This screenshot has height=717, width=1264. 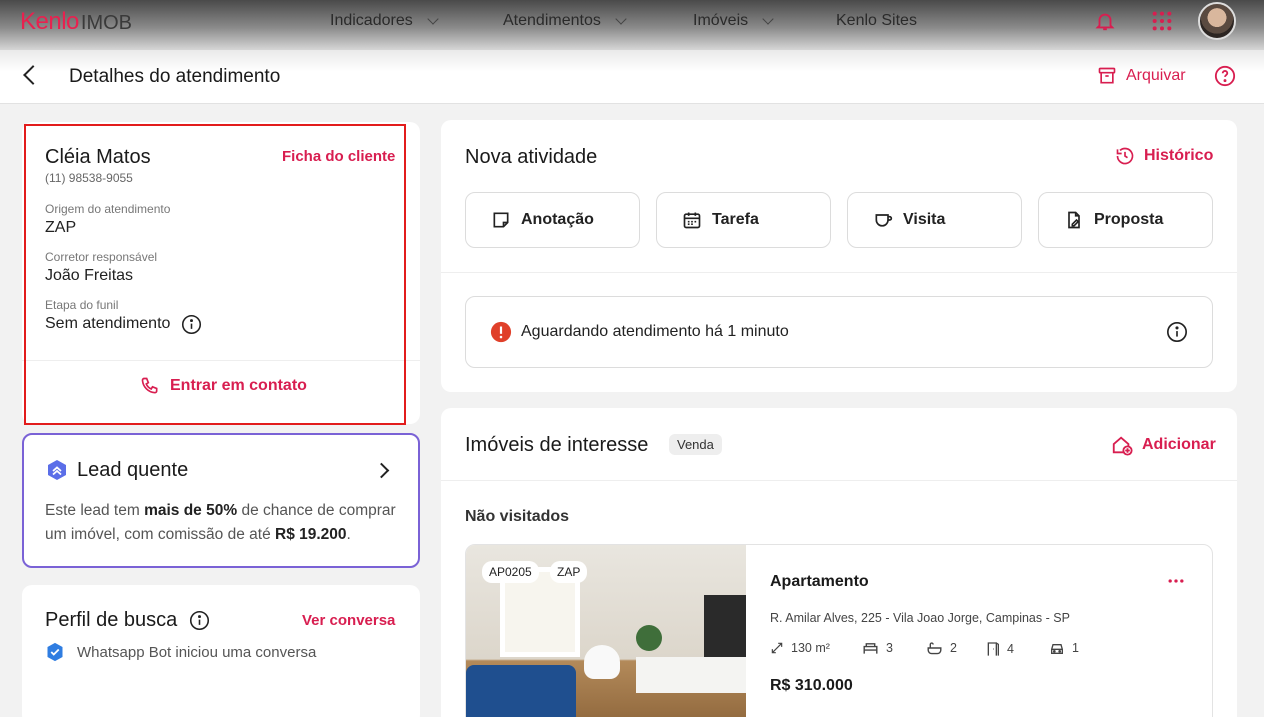 I want to click on property-bathrooms: 2, so click(x=941, y=648).